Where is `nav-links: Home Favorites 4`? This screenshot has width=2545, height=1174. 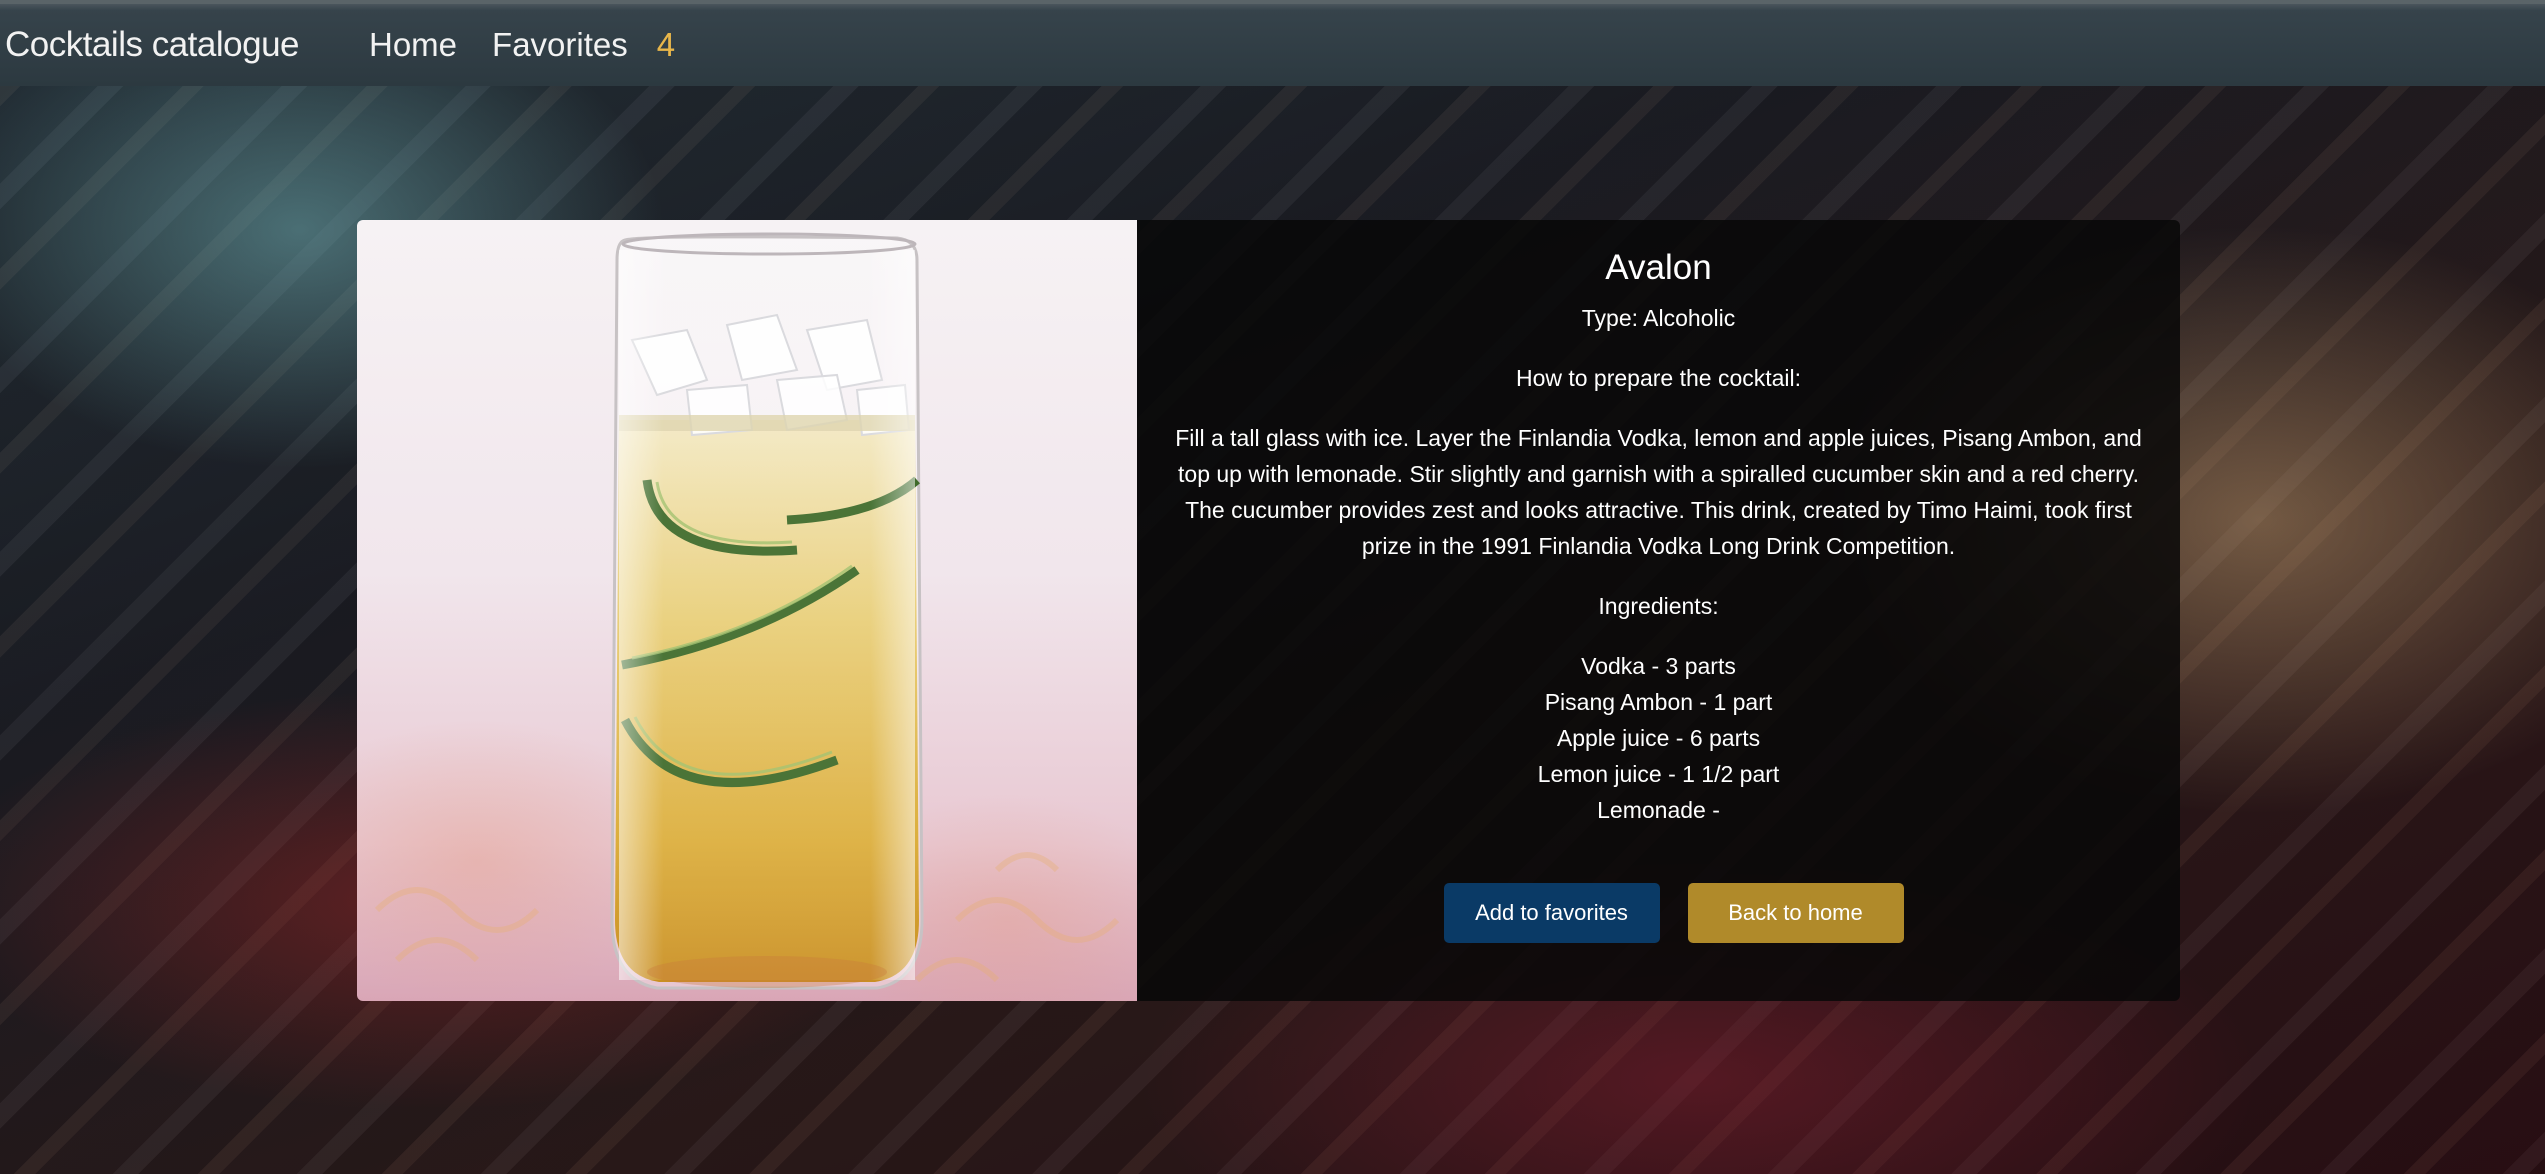 nav-links: Home Favorites 4 is located at coordinates (522, 45).